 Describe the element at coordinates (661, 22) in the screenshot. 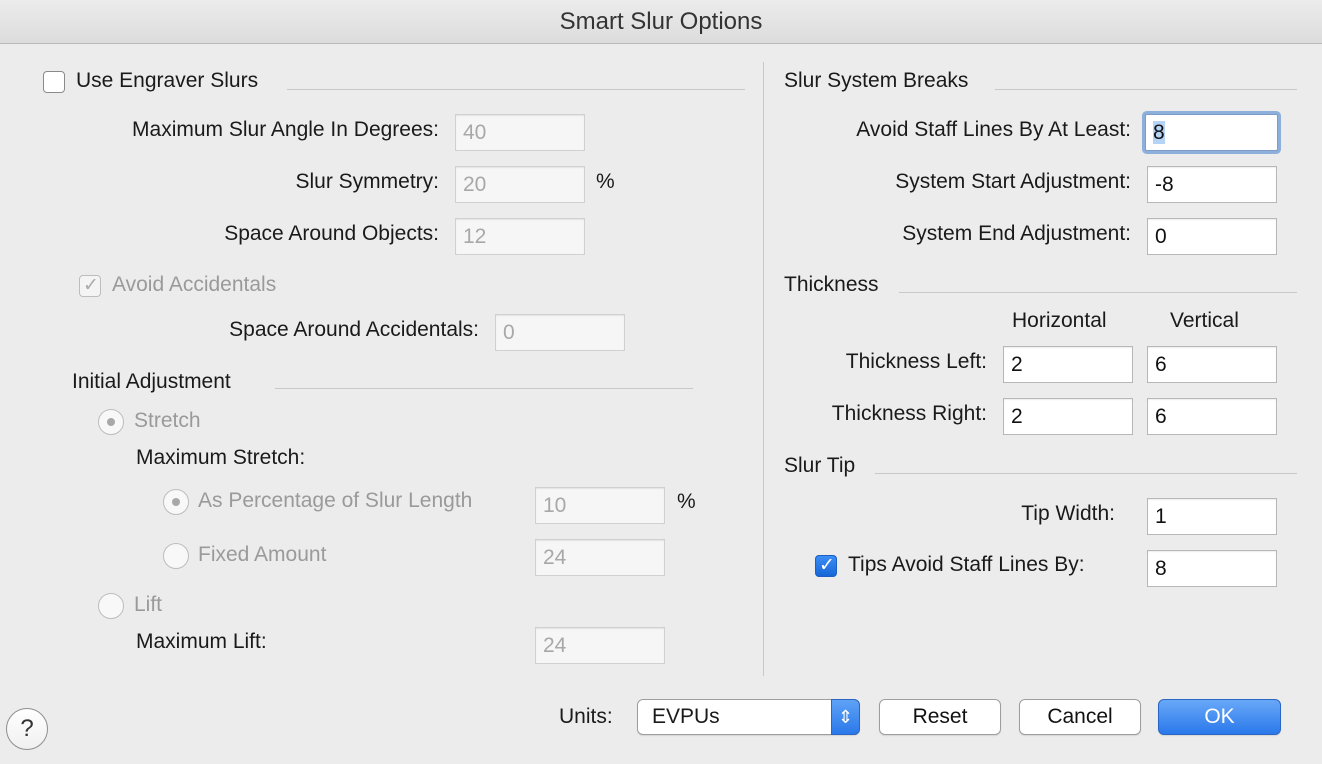

I see `window-title: Smart Slur Options` at that location.